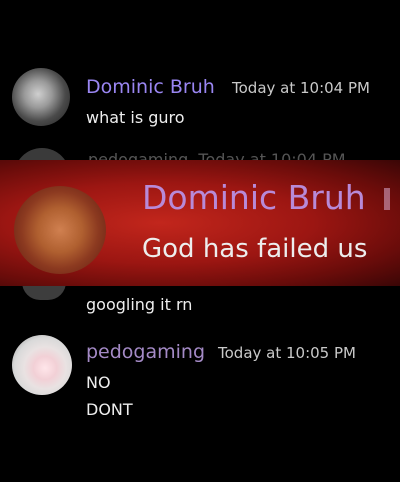 The width and height of the screenshot is (400, 482). I want to click on username-dominic-bruh: Dominic Bruh, so click(150, 87).